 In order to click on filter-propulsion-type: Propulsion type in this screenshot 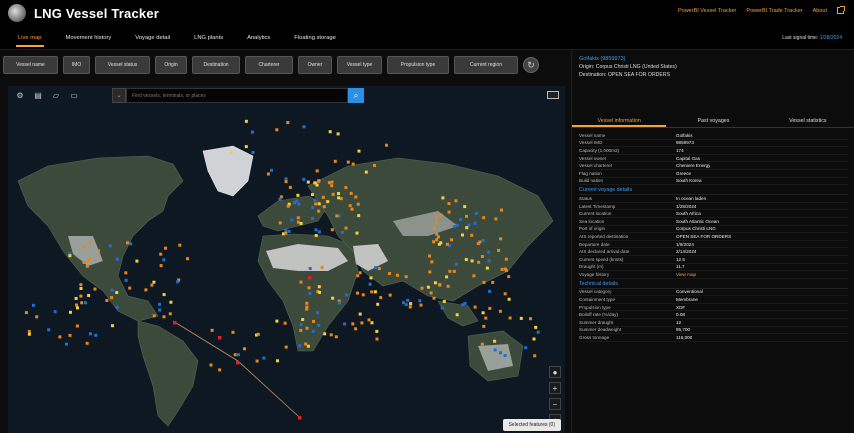, I will do `click(418, 65)`.